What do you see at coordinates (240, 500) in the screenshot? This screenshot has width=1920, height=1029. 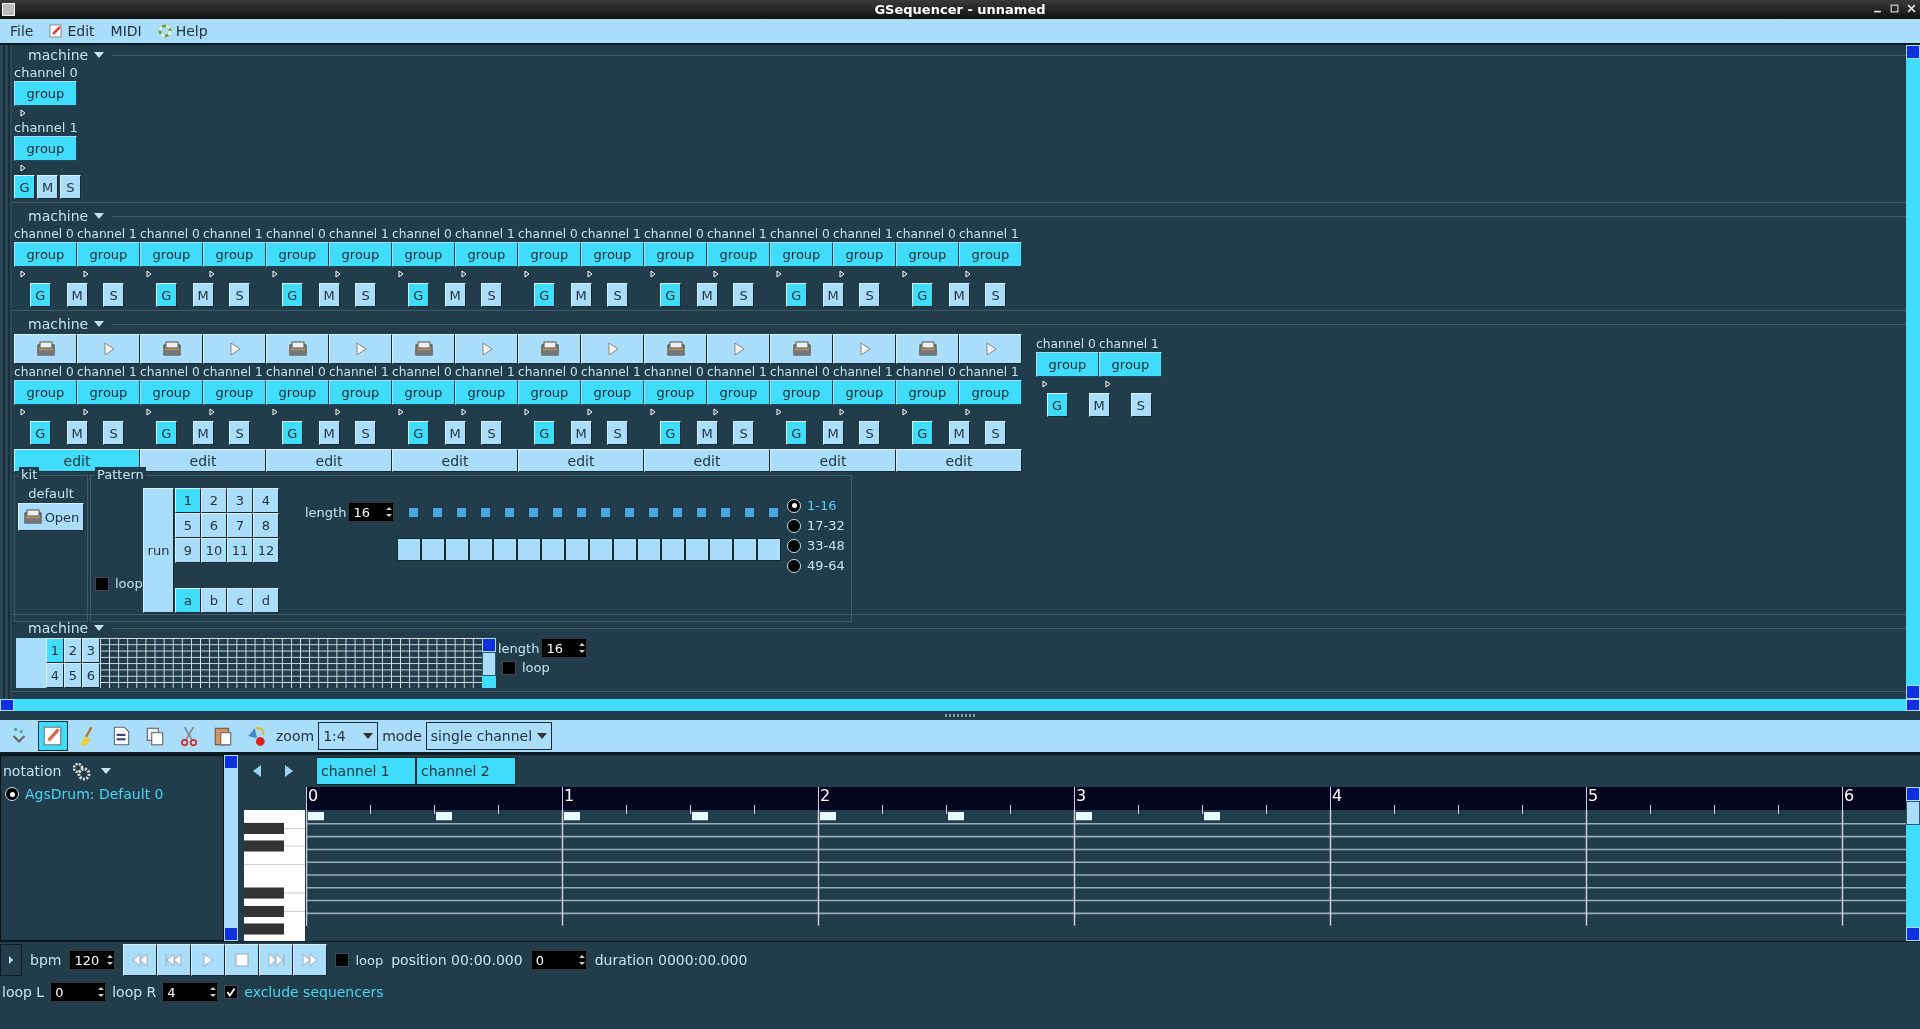 I see `pattern-pad: 3` at bounding box center [240, 500].